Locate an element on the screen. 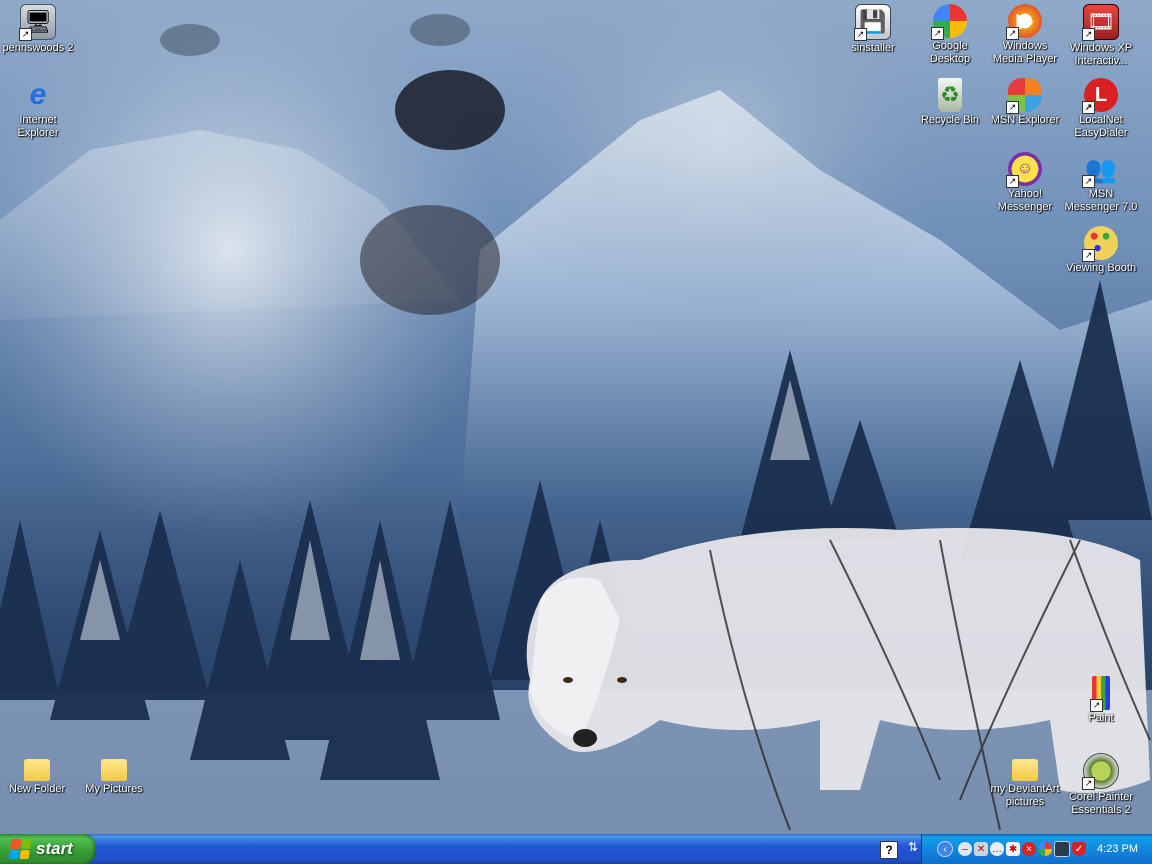 Image resolution: width=1152 pixels, height=864 pixels. desktop-icon-label: Paint is located at coordinates (1101, 718).